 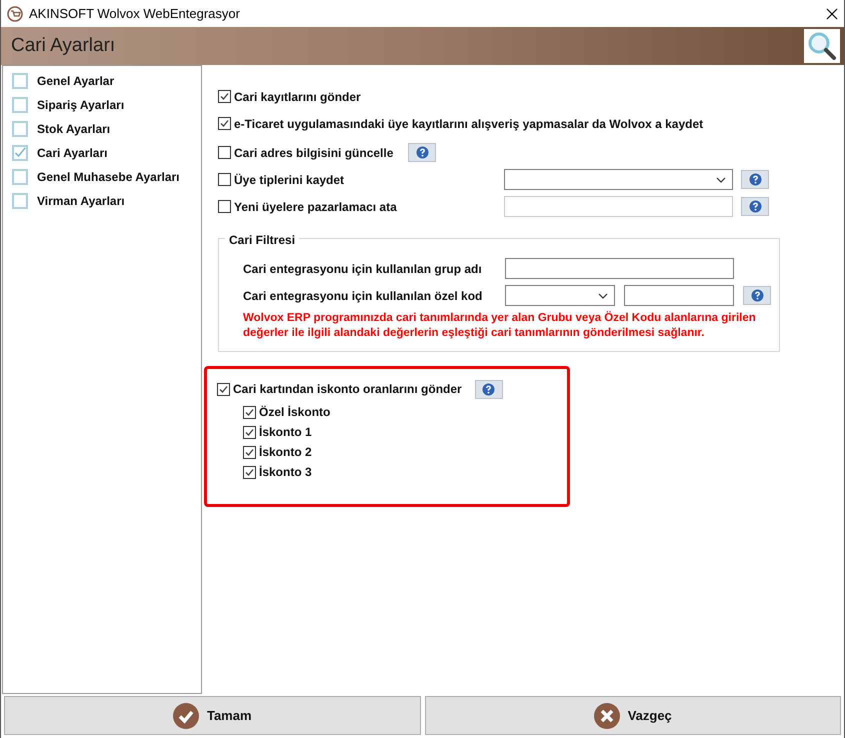 What do you see at coordinates (363, 269) in the screenshot?
I see `field-label: Cari entegrasyonu için kullanılan grup adı` at bounding box center [363, 269].